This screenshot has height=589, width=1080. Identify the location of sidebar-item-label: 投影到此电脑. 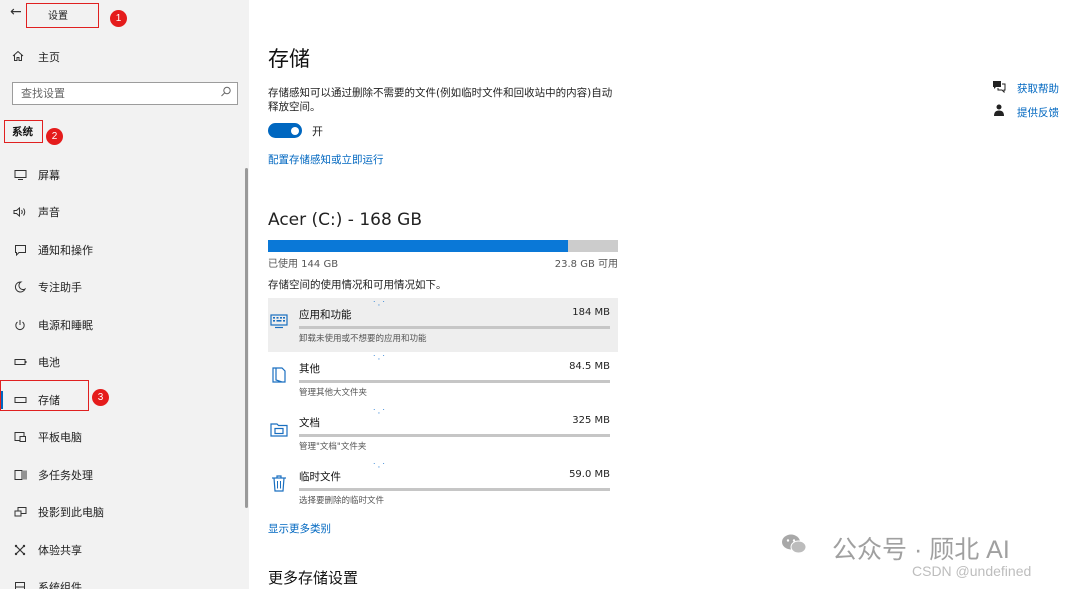
(71, 513).